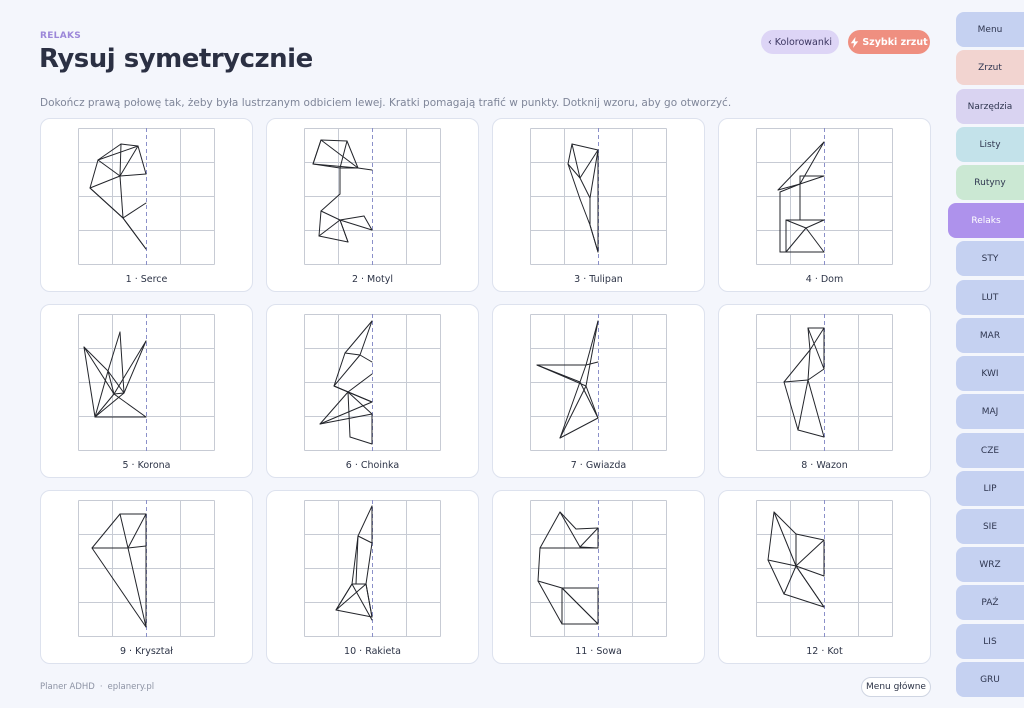 This screenshot has height=708, width=1024. What do you see at coordinates (895, 42) in the screenshot?
I see `quick-capture-label: Szybki zrzut` at bounding box center [895, 42].